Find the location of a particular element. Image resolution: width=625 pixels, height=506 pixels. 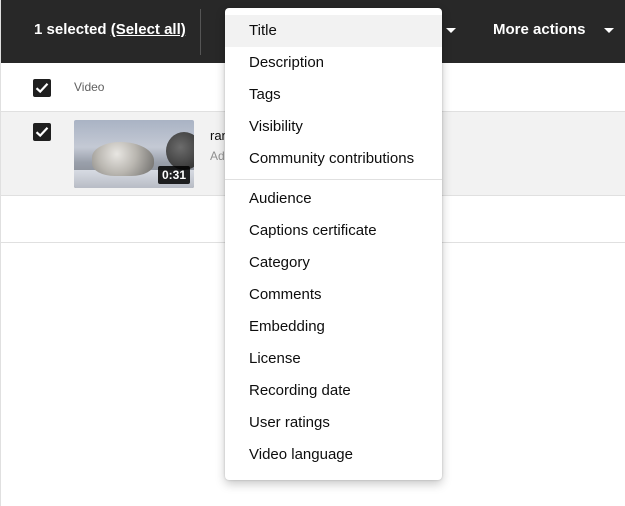

thumbnail-seal is located at coordinates (123, 159).